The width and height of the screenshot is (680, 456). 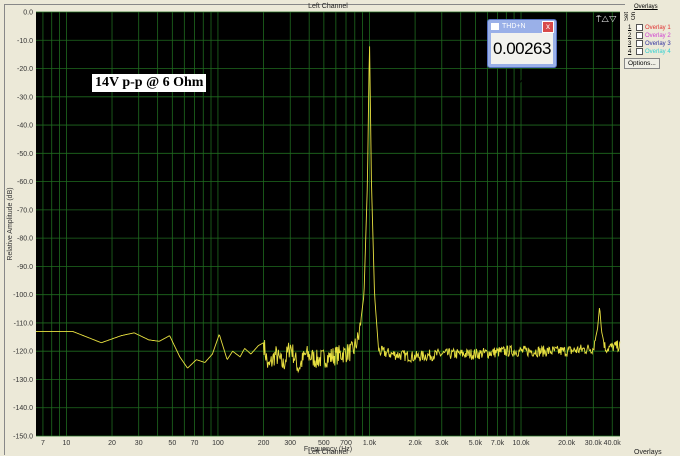 What do you see at coordinates (631, 52) in the screenshot?
I see `overlay-set-button: 4` at bounding box center [631, 52].